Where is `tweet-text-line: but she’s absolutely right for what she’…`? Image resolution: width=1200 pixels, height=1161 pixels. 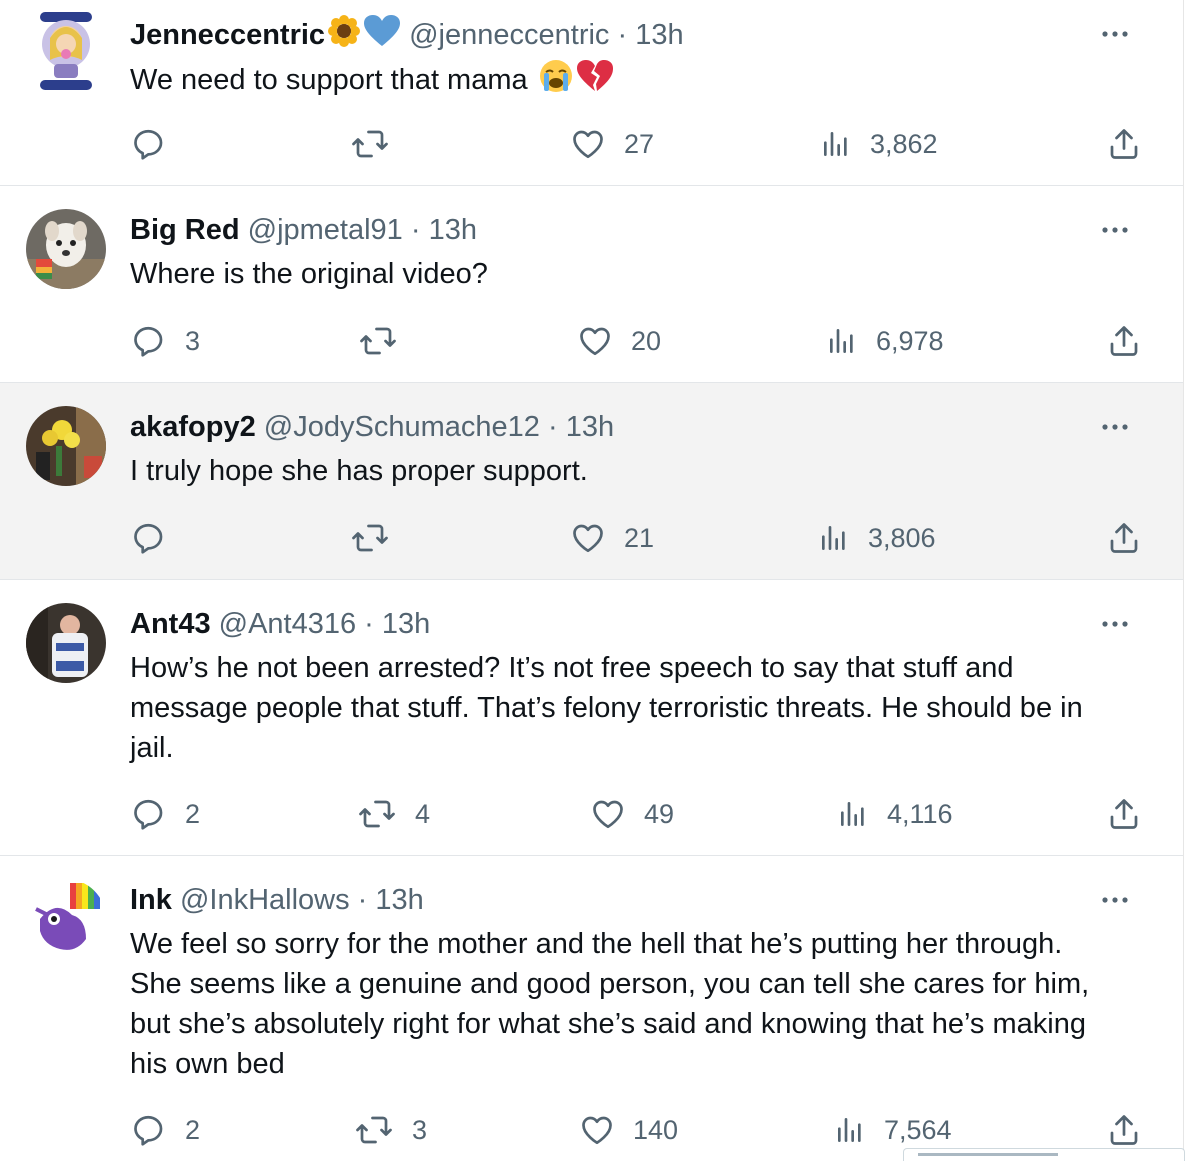 tweet-text-line: but she’s absolutely right for what she’… is located at coordinates (608, 1024).